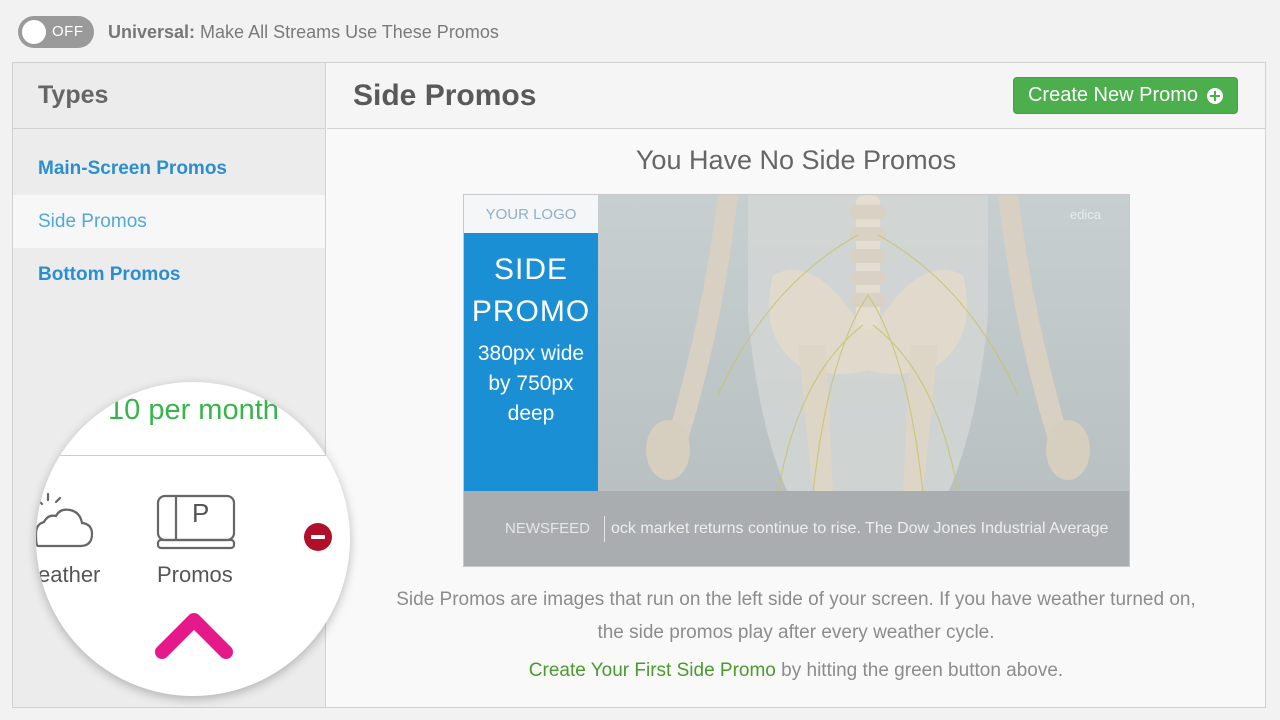 The height and width of the screenshot is (720, 1280). Describe the element at coordinates (152, 31) in the screenshot. I see `universal-label-bold: Universal:` at that location.